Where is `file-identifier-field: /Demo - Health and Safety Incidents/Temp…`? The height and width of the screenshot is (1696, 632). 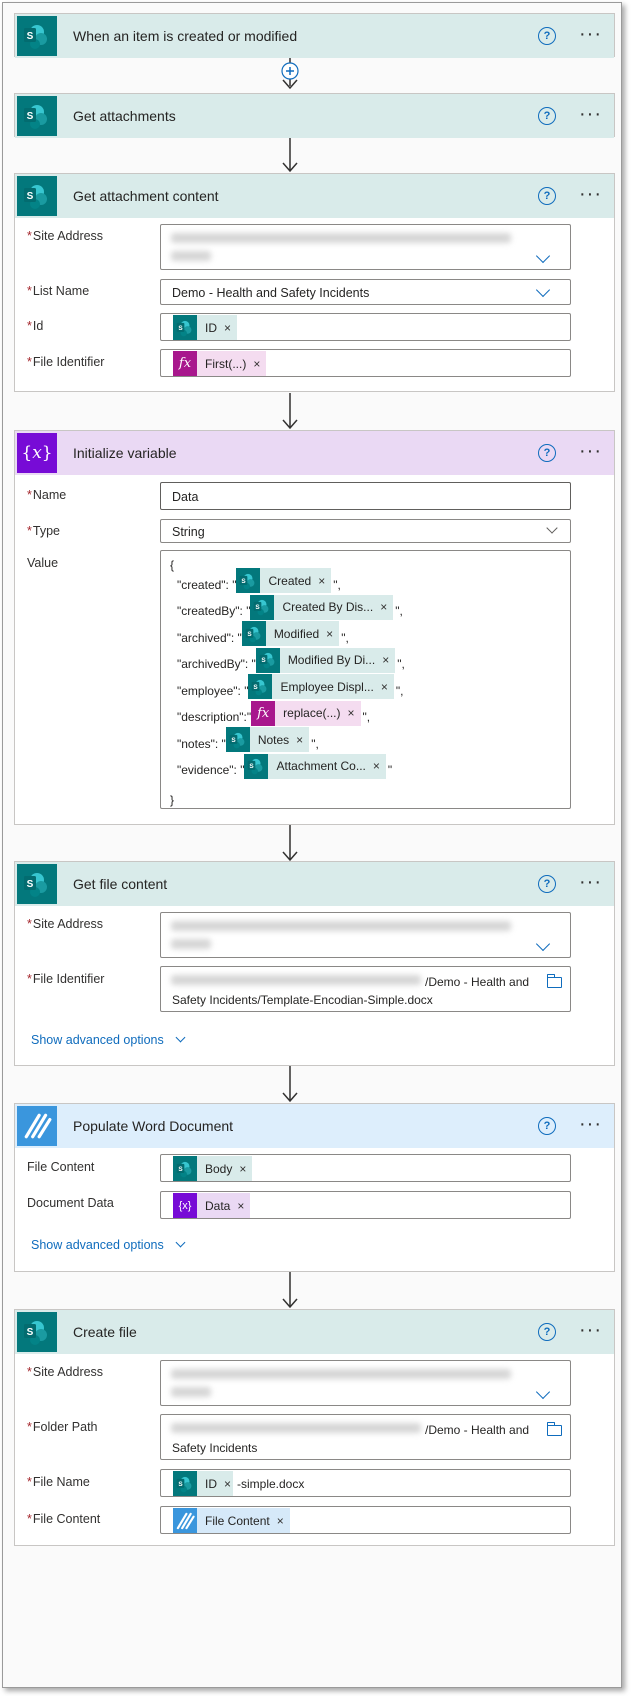
file-identifier-field: /Demo - Health and Safety Incidents/Temp… is located at coordinates (365, 989).